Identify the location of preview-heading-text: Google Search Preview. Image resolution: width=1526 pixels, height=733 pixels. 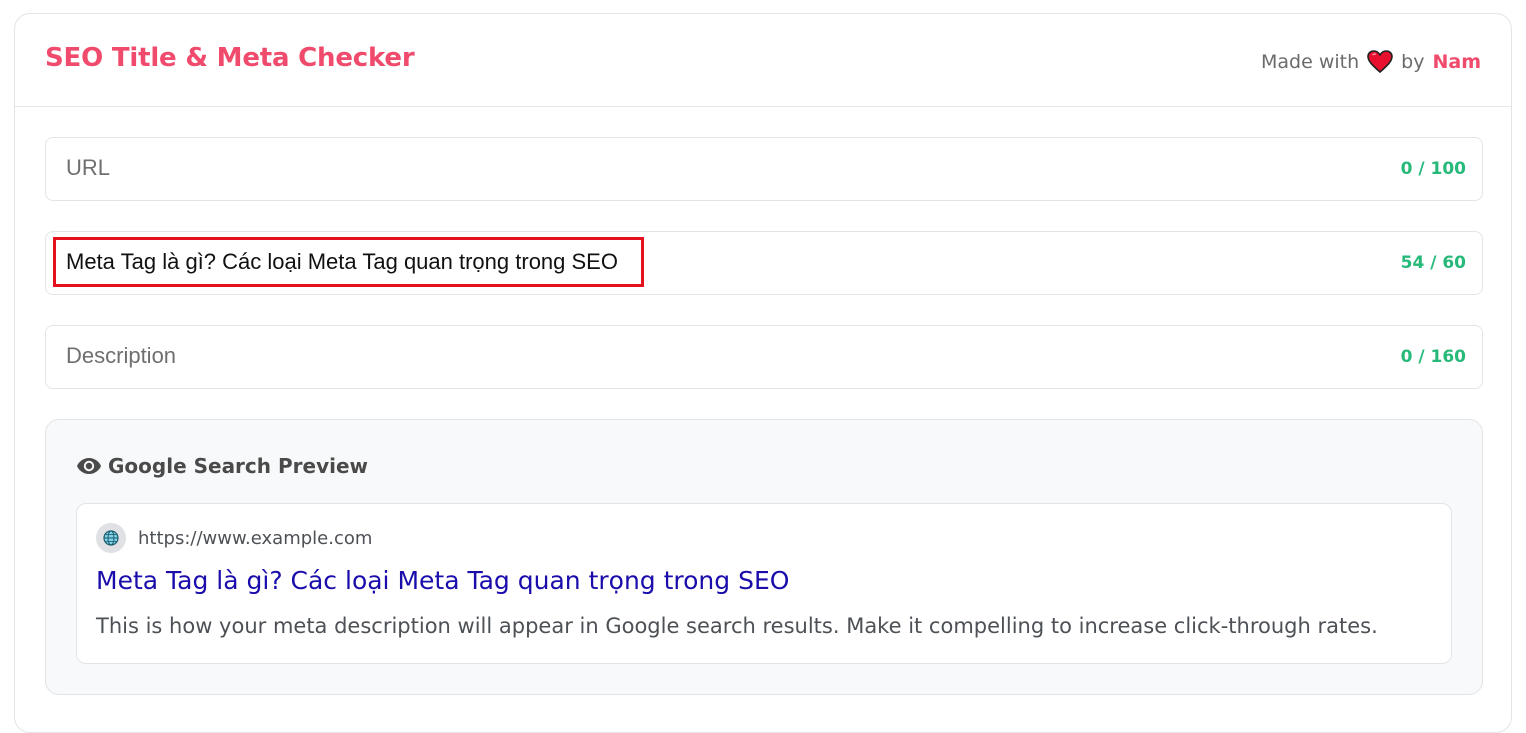
(238, 466).